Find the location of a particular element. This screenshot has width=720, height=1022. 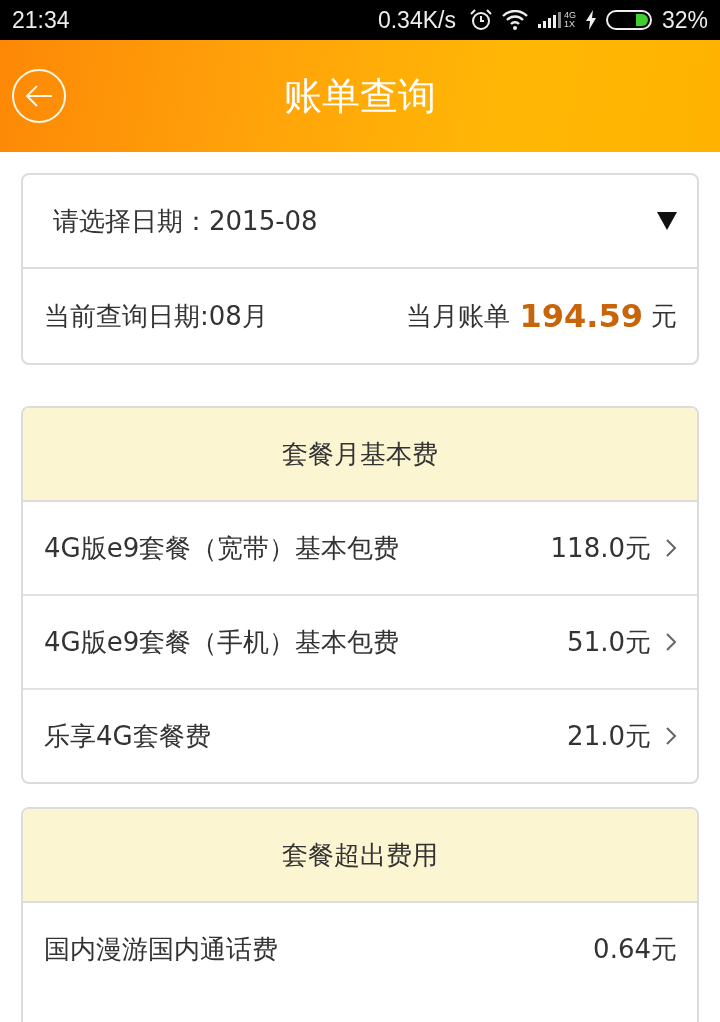

alarm-clock-icon is located at coordinates (480, 20).